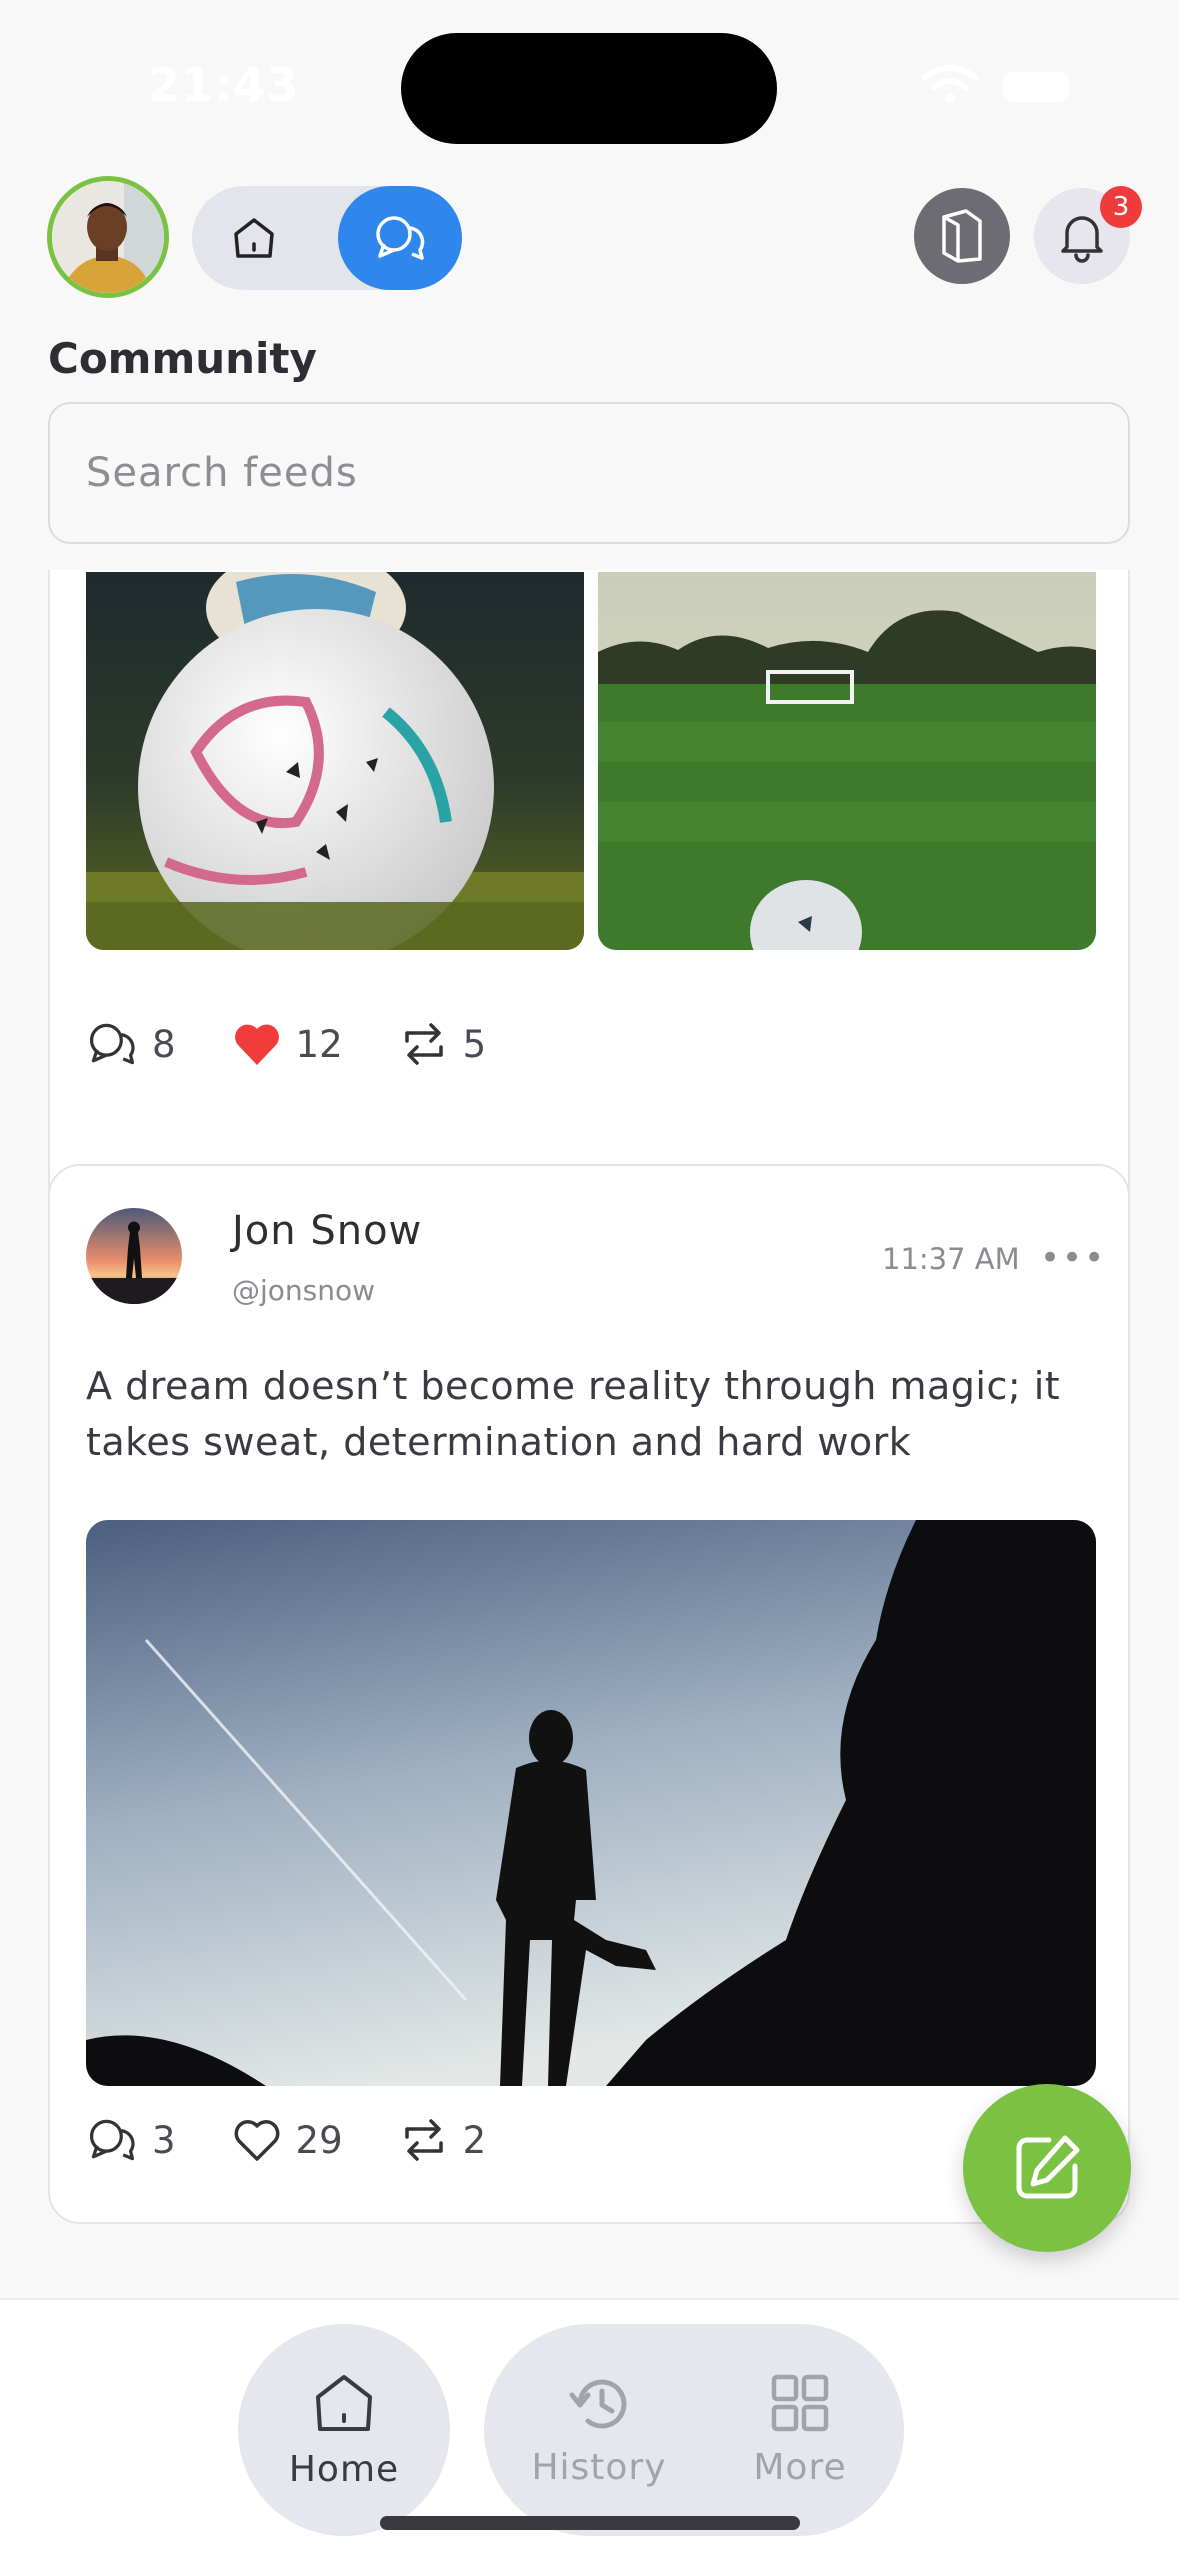  Describe the element at coordinates (319, 1044) in the screenshot. I see `like-count: 12` at that location.